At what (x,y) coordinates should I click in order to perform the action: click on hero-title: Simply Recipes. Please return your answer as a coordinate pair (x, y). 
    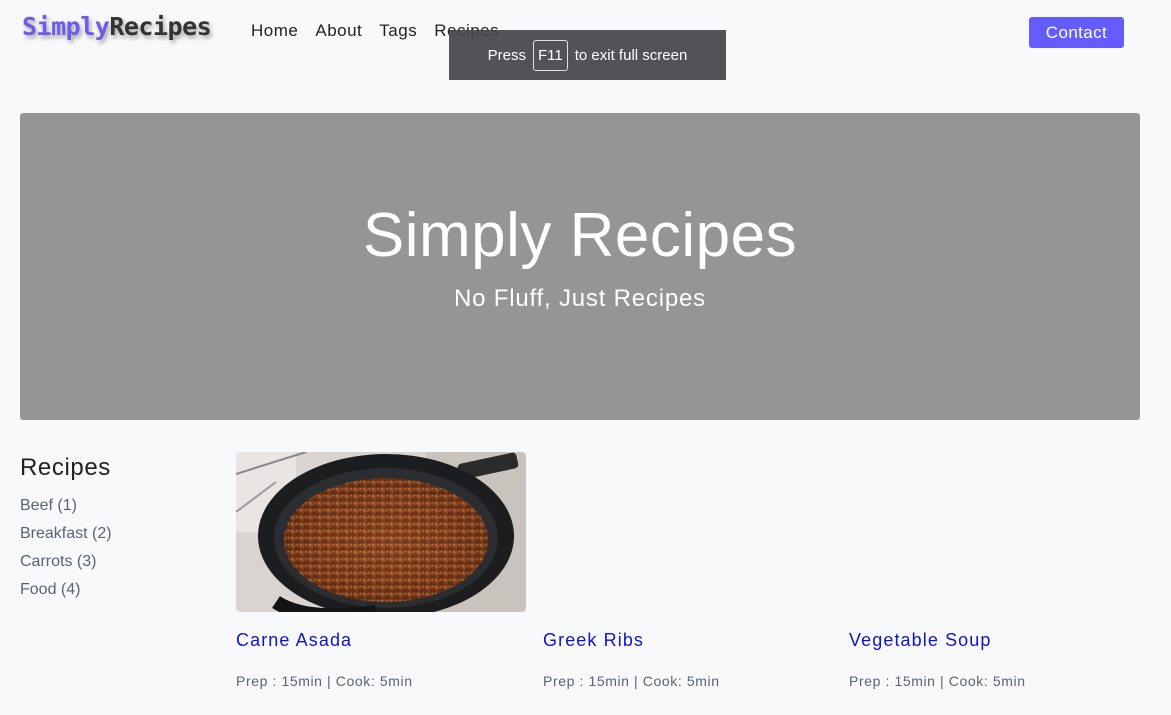
    Looking at the image, I should click on (580, 235).